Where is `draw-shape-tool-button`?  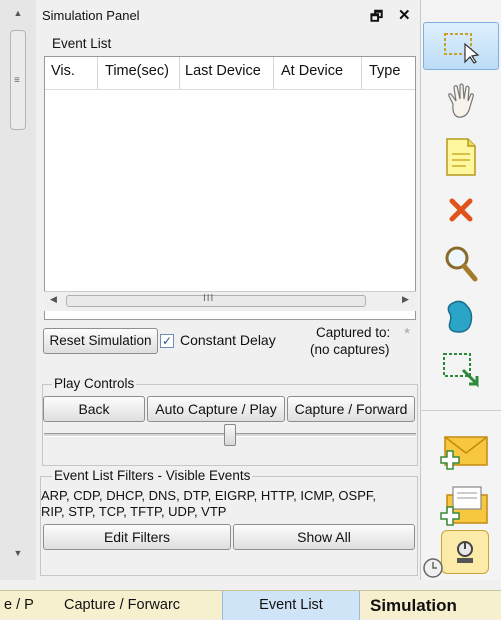
draw-shape-tool-button is located at coordinates (461, 317).